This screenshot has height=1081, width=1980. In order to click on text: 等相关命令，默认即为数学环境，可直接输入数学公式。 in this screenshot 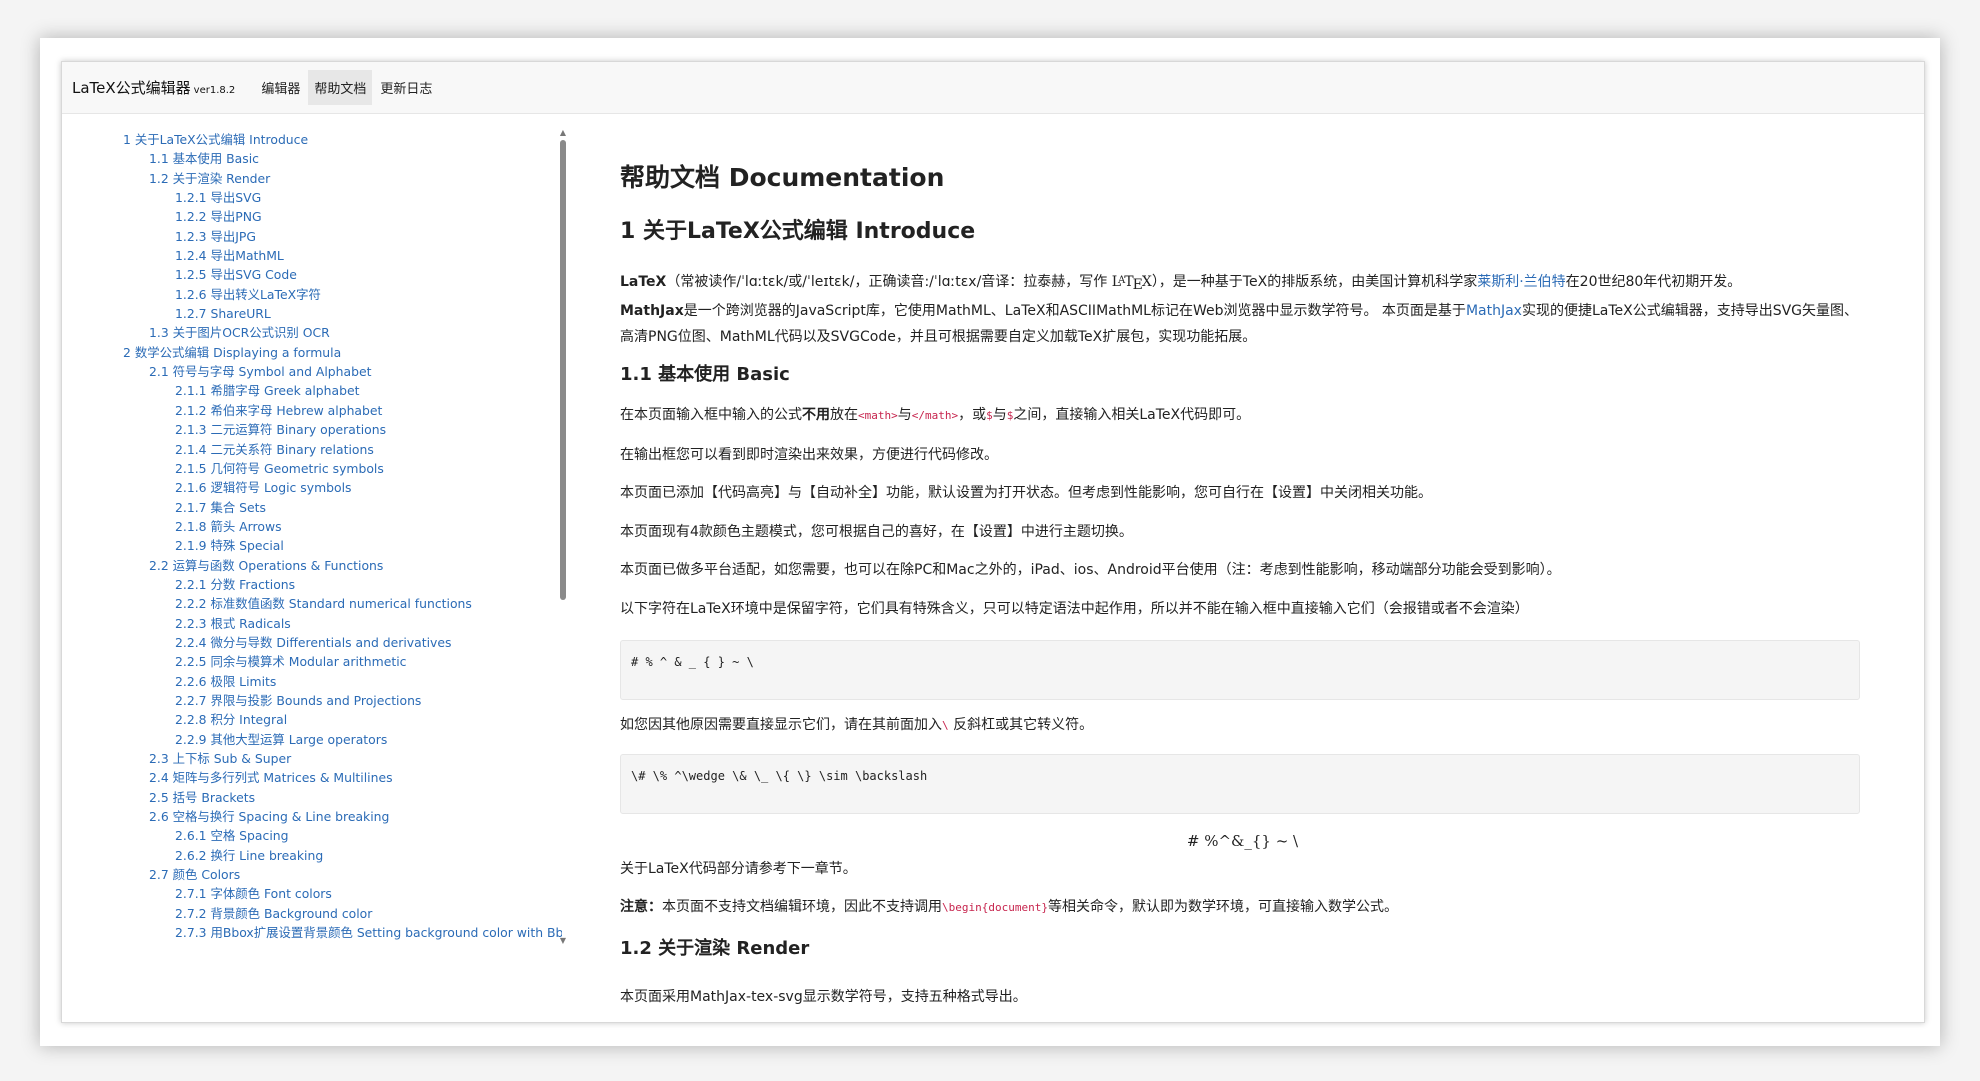, I will do `click(1222, 907)`.